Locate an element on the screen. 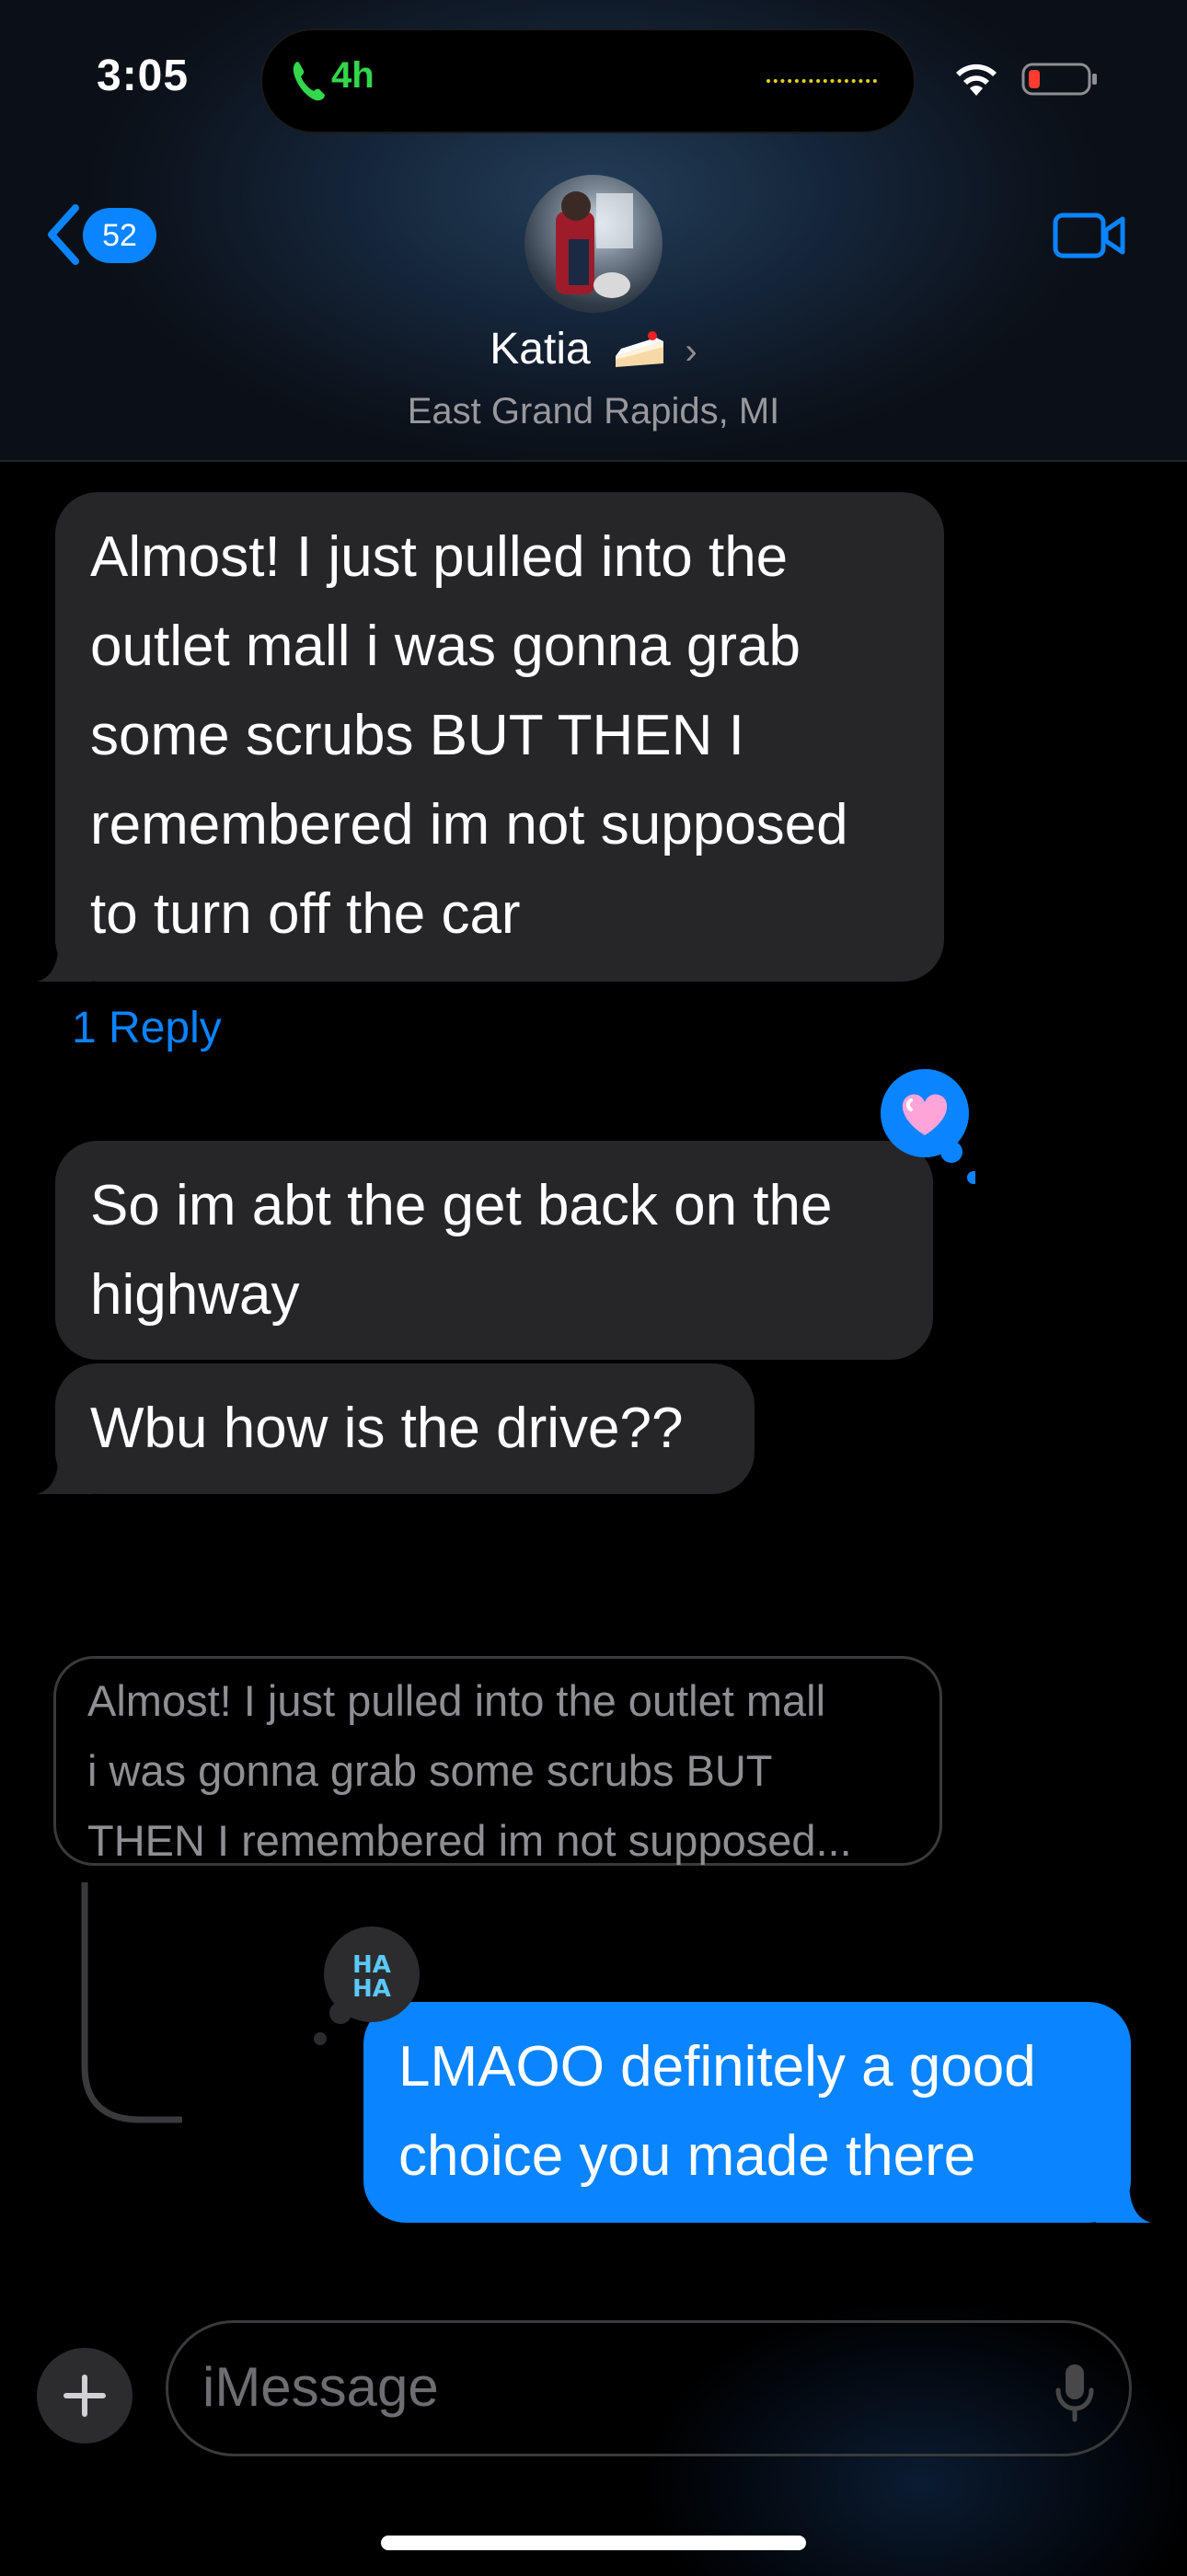  message-line: choice you made there is located at coordinates (687, 2156).